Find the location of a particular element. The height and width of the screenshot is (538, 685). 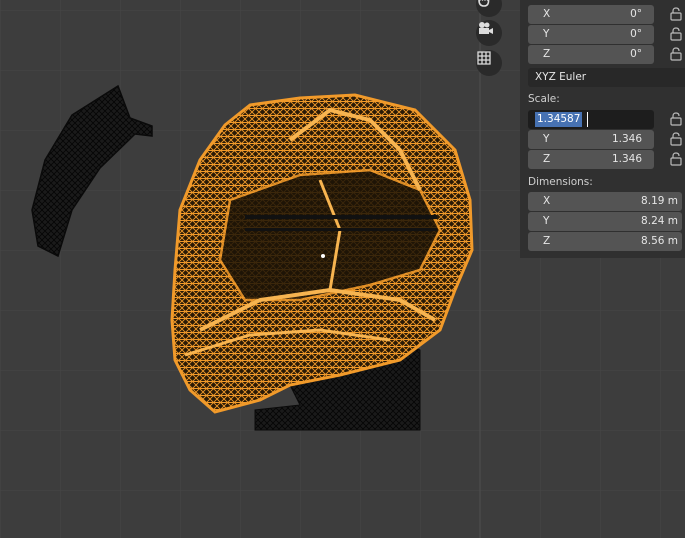

dimensions-y-label: Y is located at coordinates (546, 221).